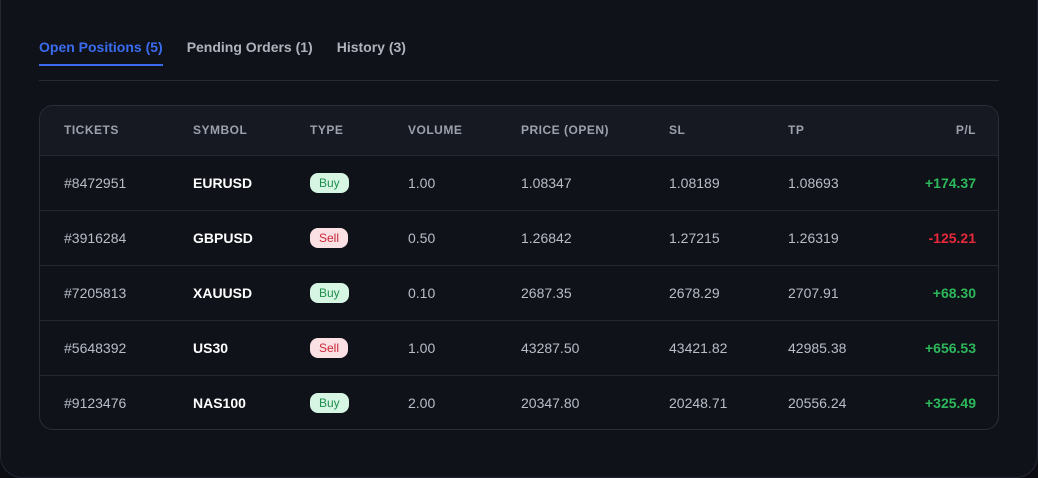  Describe the element at coordinates (219, 402) in the screenshot. I see `symbol-cell: NAS100` at that location.